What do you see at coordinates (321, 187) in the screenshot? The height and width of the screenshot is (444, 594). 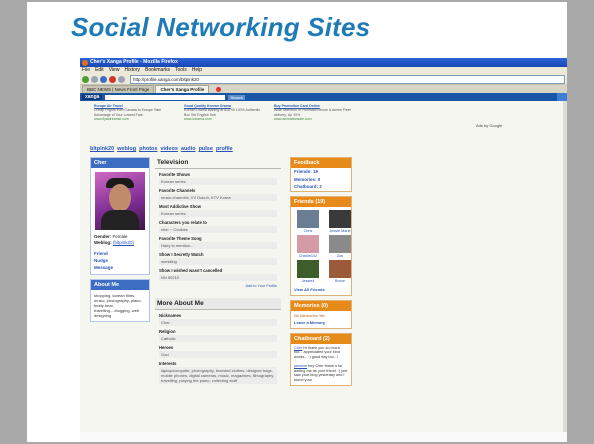 I see `chatboard-count: Chatboard: 2` at bounding box center [321, 187].